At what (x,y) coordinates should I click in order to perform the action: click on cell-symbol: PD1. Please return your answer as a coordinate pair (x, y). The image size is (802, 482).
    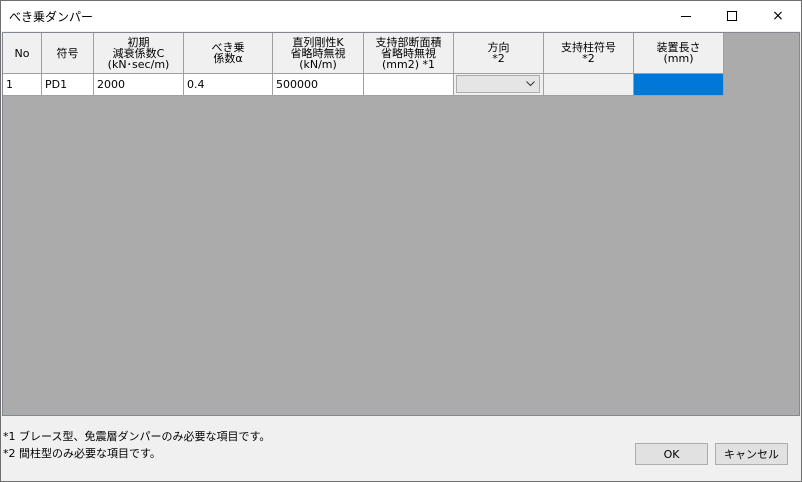
    Looking at the image, I should click on (68, 85).